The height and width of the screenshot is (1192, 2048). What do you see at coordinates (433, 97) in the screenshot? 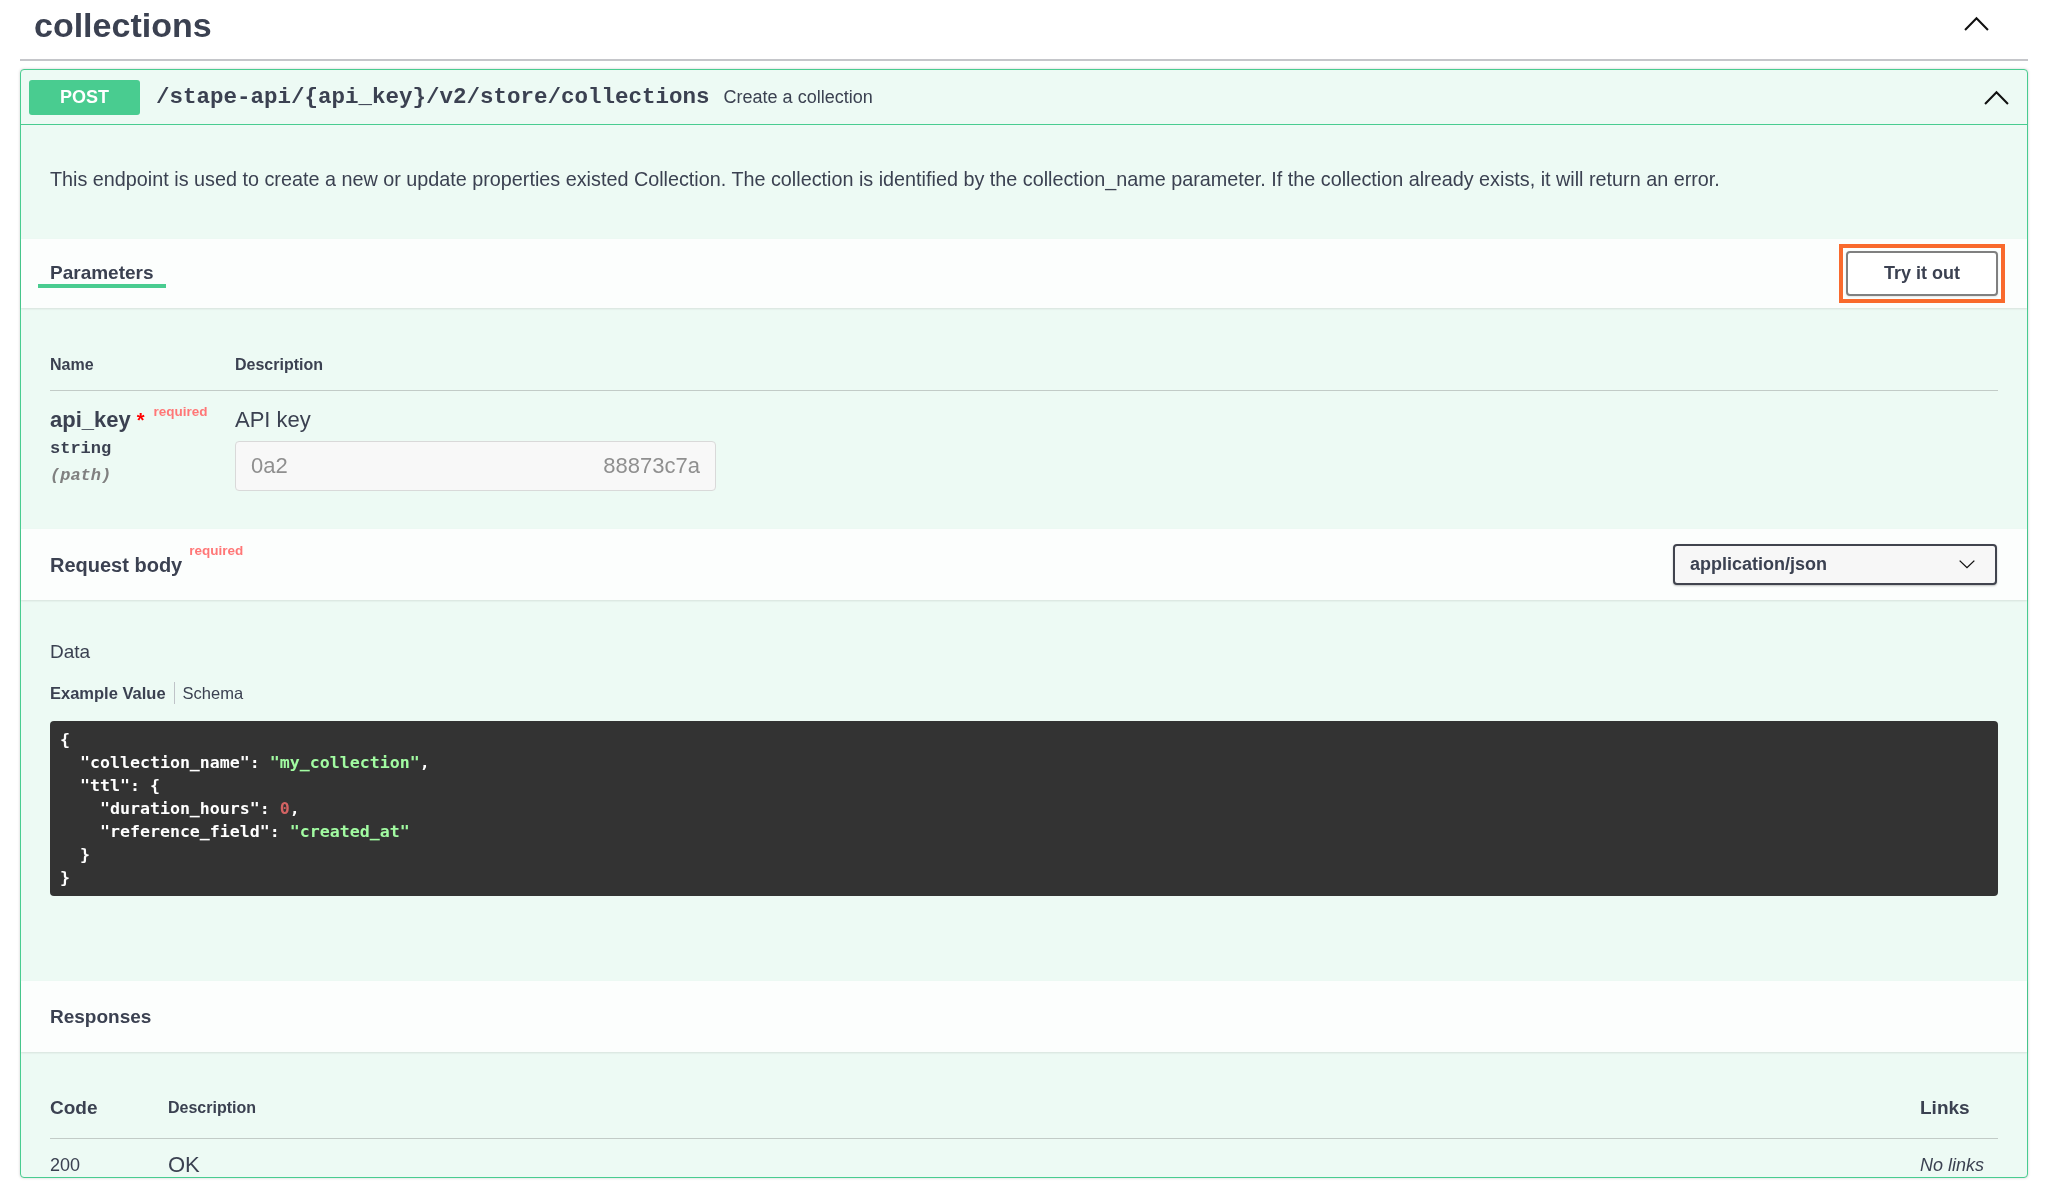
I see `endpoint-path: /stape-api/{api_key}/v2/store/collections` at bounding box center [433, 97].